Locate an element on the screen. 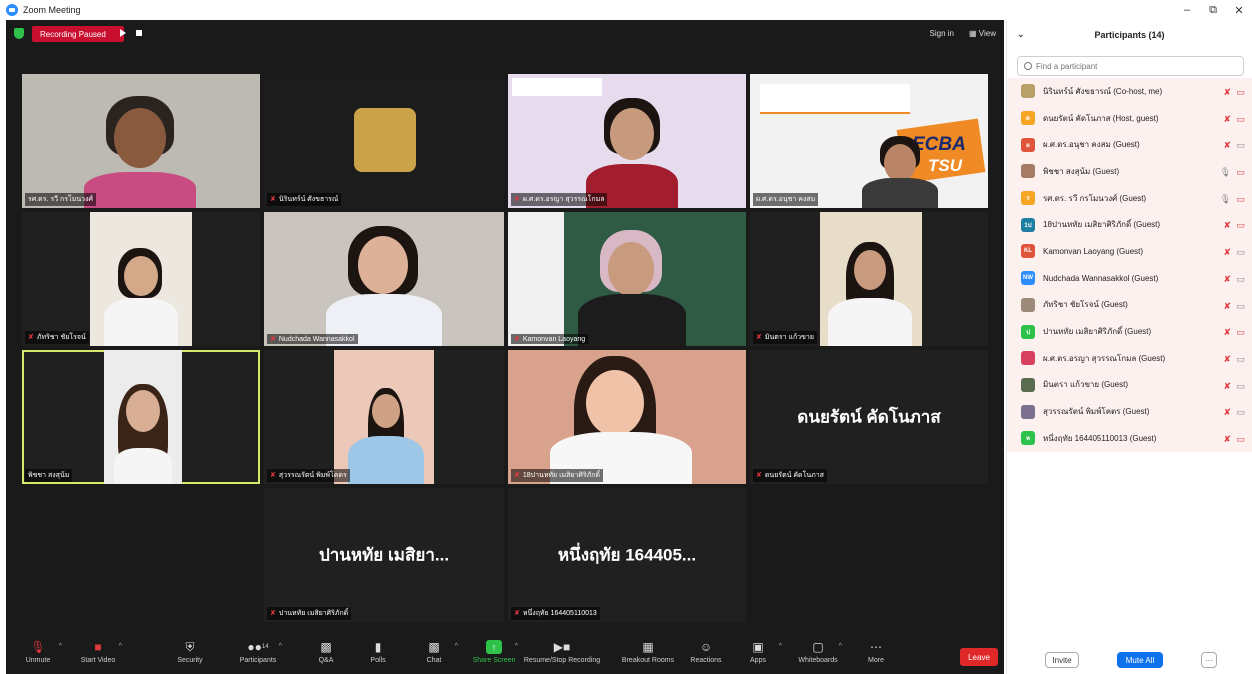 Image resolution: width=1252 pixels, height=674 pixels. sign-in-link: Sign in is located at coordinates (942, 33).